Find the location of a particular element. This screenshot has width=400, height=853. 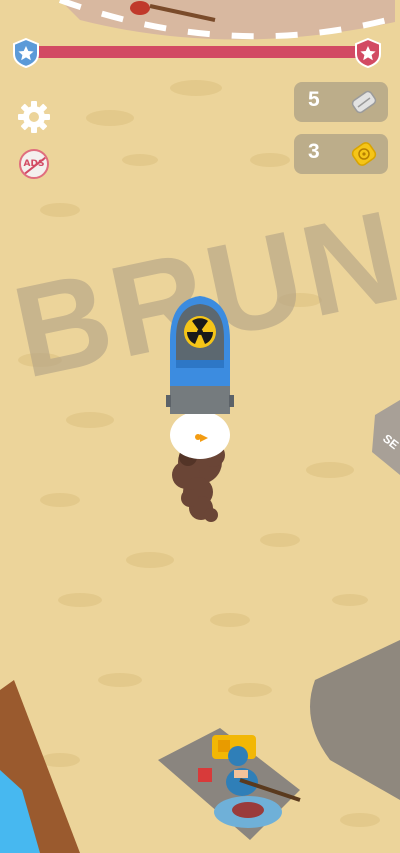

gear-icon is located at coordinates (34, 117).